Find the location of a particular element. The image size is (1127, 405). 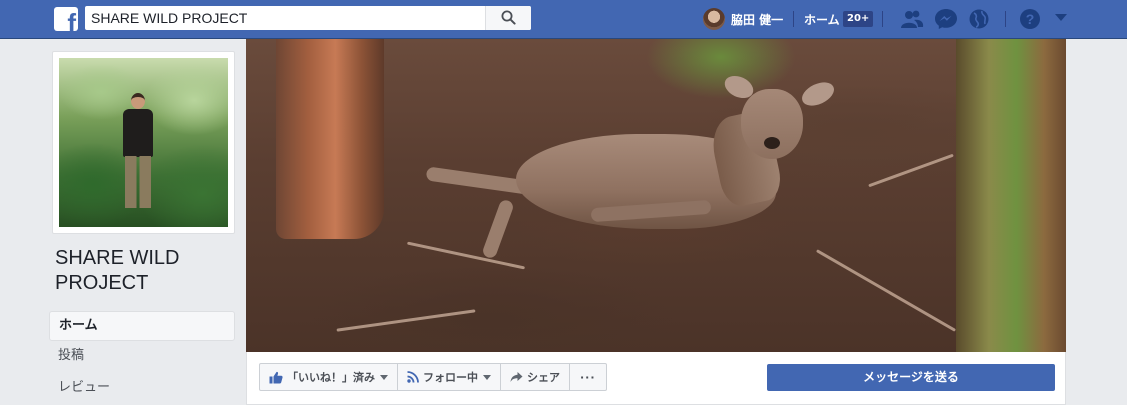

page-navigation: ホーム 投稿 レビュー is located at coordinates (142, 358).